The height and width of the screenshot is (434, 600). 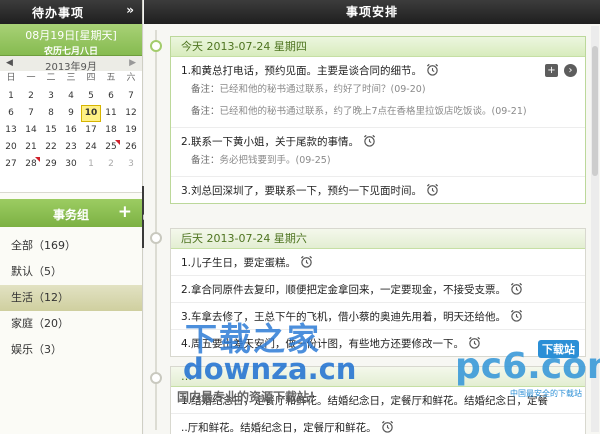 I want to click on group-item: 默认（5）, so click(x=71, y=272).